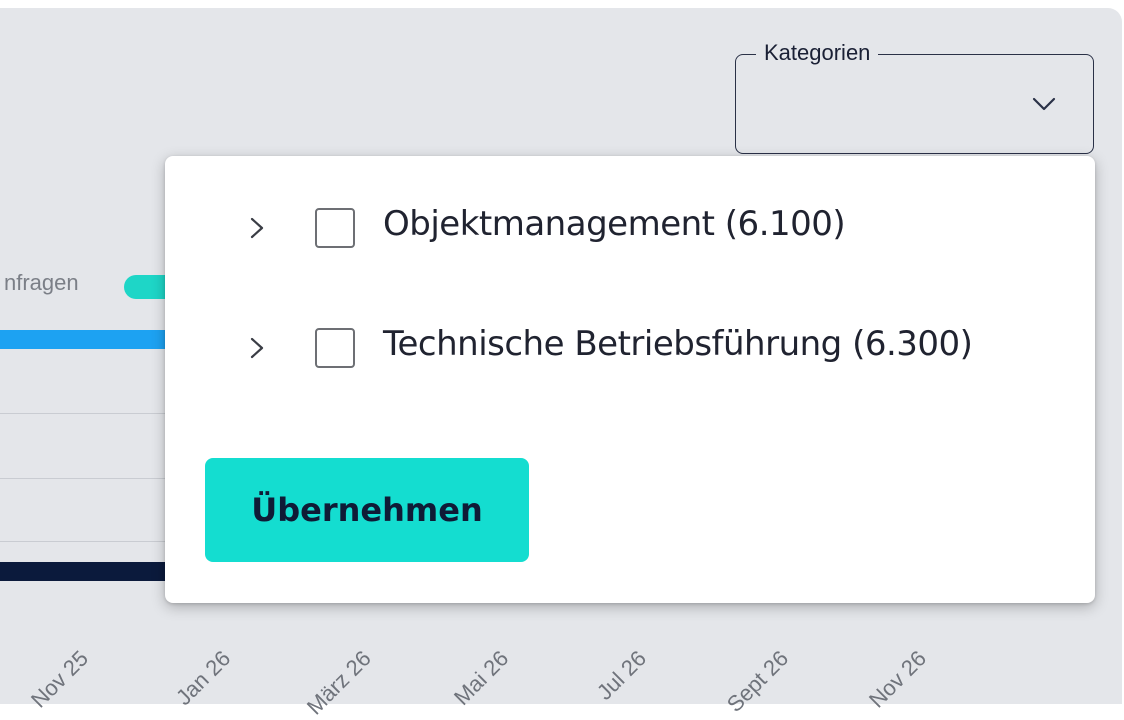 The height and width of the screenshot is (720, 1124). Describe the element at coordinates (1044, 104) in the screenshot. I see `chevron-down-icon` at that location.